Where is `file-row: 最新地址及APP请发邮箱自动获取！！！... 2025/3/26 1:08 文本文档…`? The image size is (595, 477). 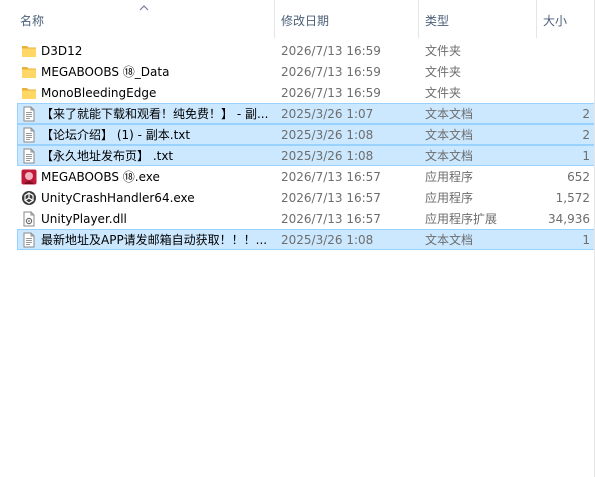
file-row: 最新地址及APP请发邮箱自动获取！！！... 2025/3/26 1:08 文本文档… is located at coordinates (306, 239).